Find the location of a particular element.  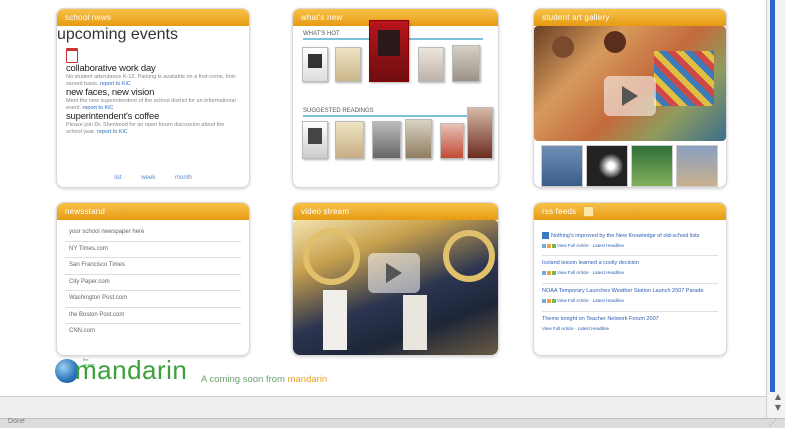

student-art-gallery-widget: student art gallery is located at coordinates (630, 98).